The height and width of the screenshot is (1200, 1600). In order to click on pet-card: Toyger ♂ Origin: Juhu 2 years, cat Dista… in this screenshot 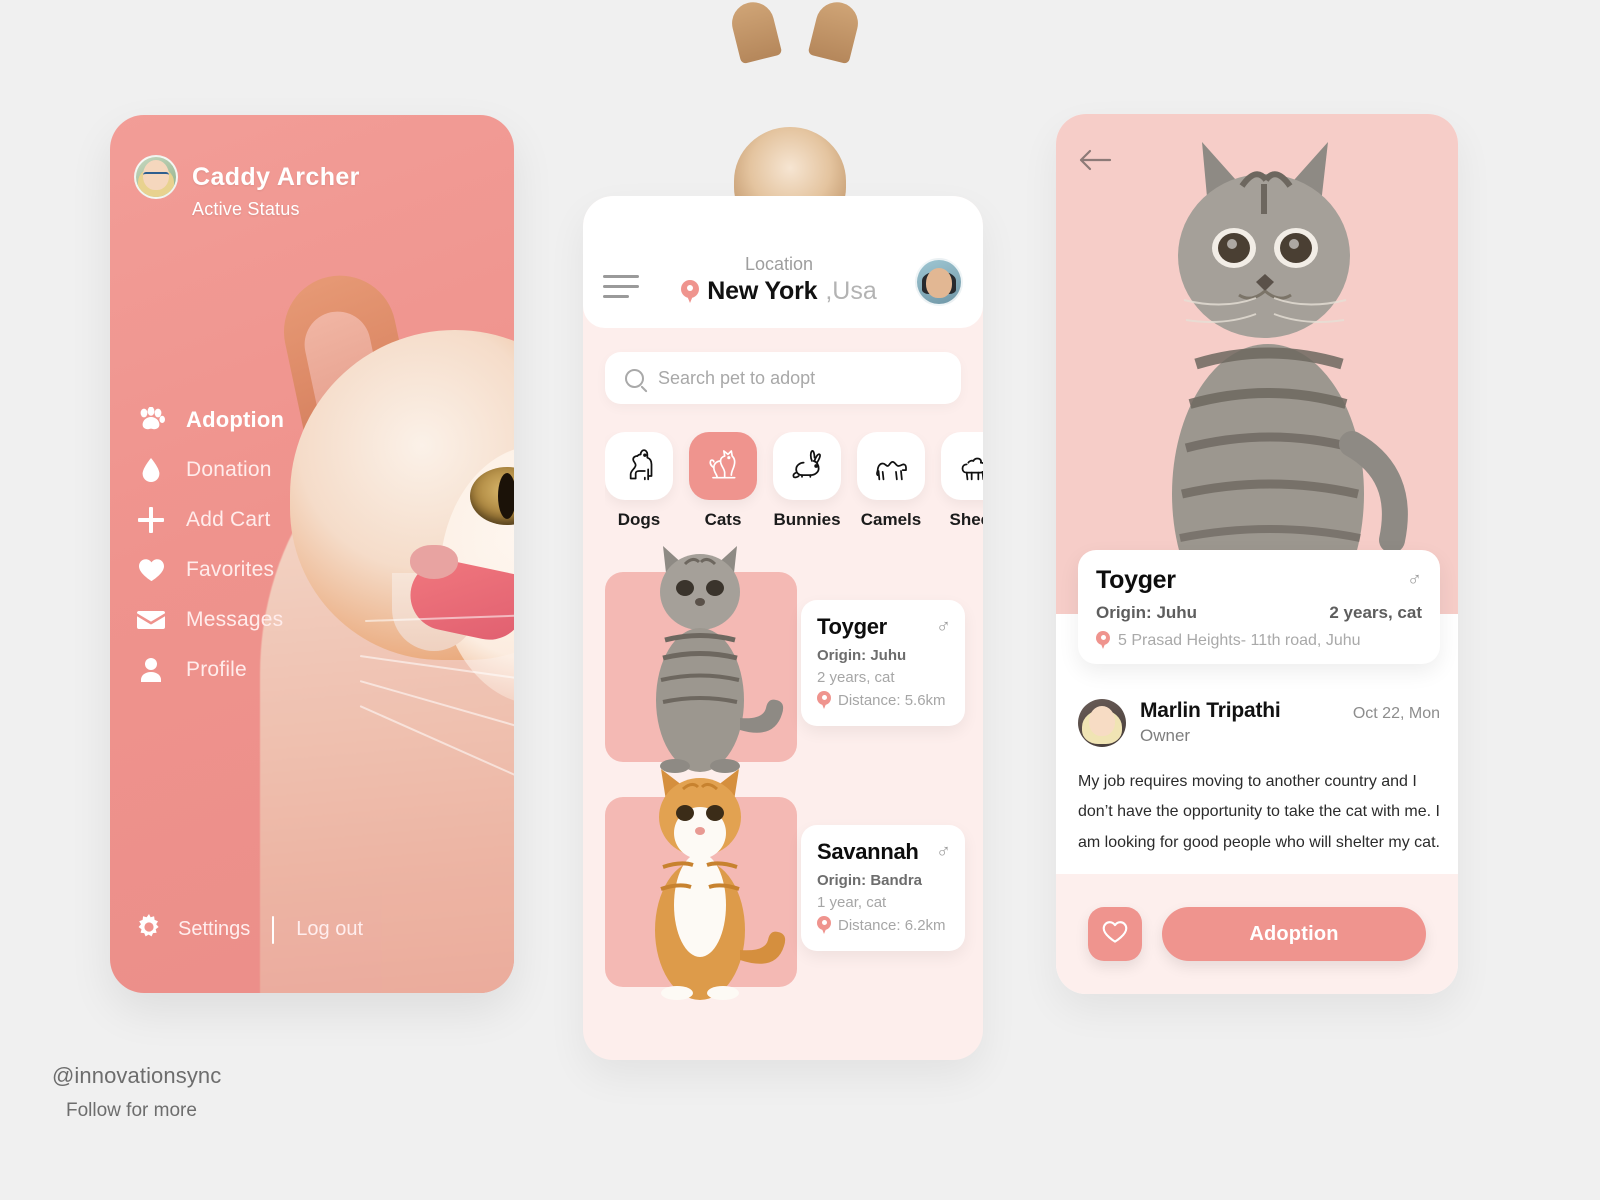, I will do `click(883, 663)`.